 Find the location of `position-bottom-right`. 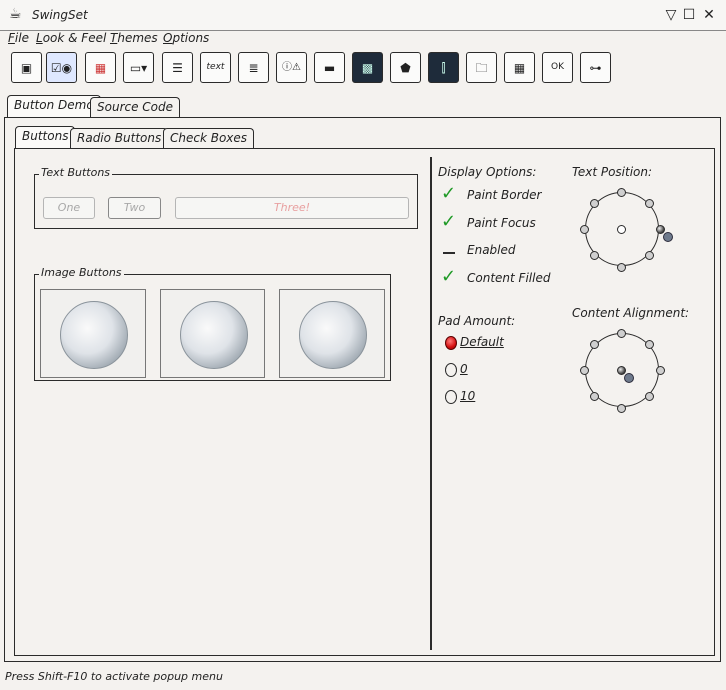

position-bottom-right is located at coordinates (649, 255).